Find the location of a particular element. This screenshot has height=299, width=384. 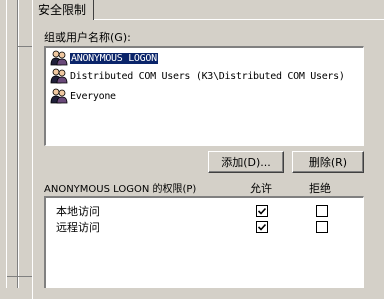

tab-label: 安全限制 is located at coordinates (62, 10).